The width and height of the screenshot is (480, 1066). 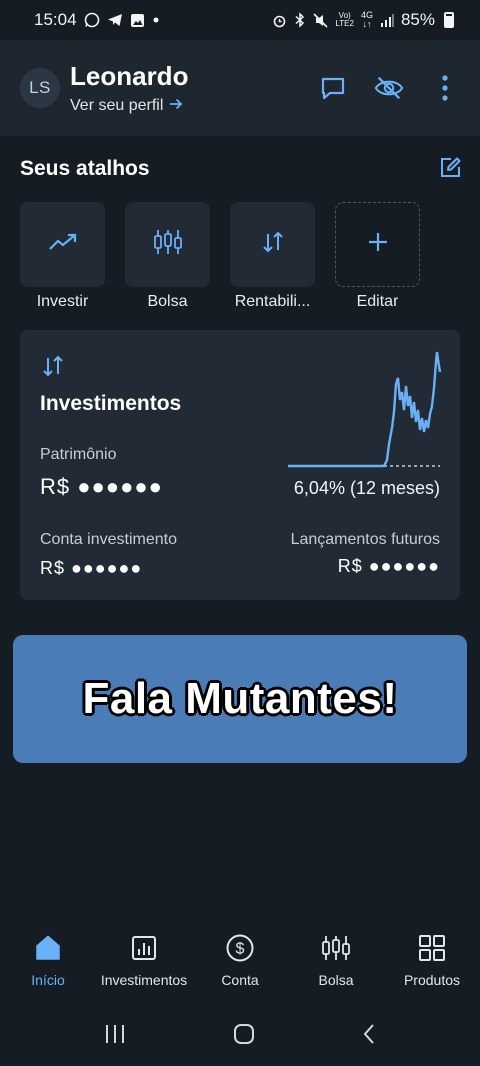 What do you see at coordinates (156, 20) in the screenshot?
I see `dot-icon` at bounding box center [156, 20].